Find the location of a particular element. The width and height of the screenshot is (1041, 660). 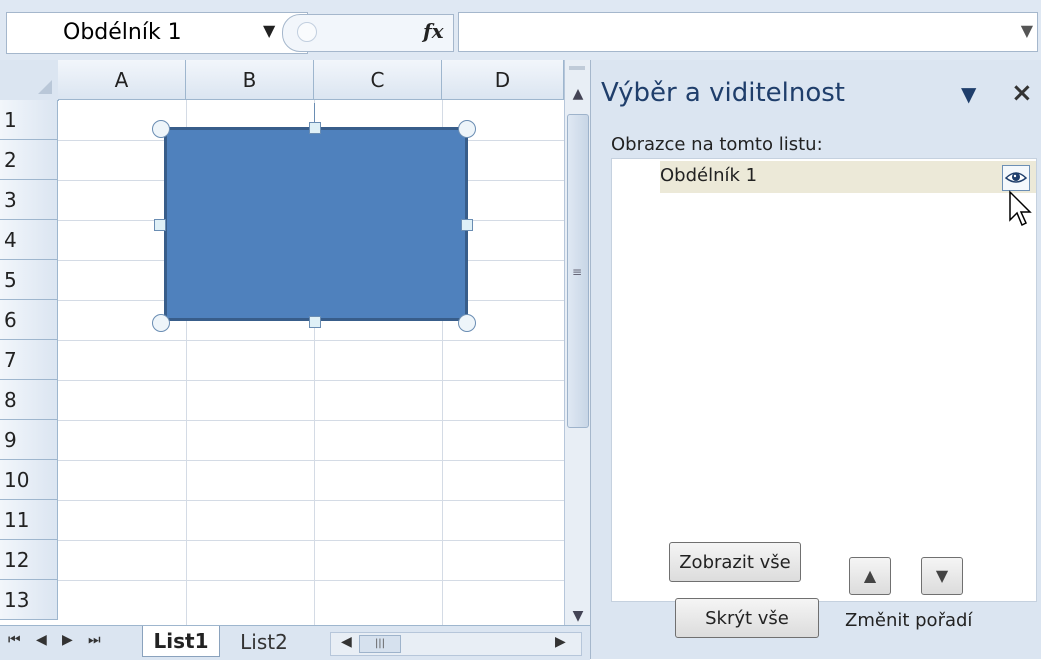

sheet-tab-bar: ⏮ ◀ ▶ ⏭ List1 List2 ◀ ||| ▶ is located at coordinates (295, 642).